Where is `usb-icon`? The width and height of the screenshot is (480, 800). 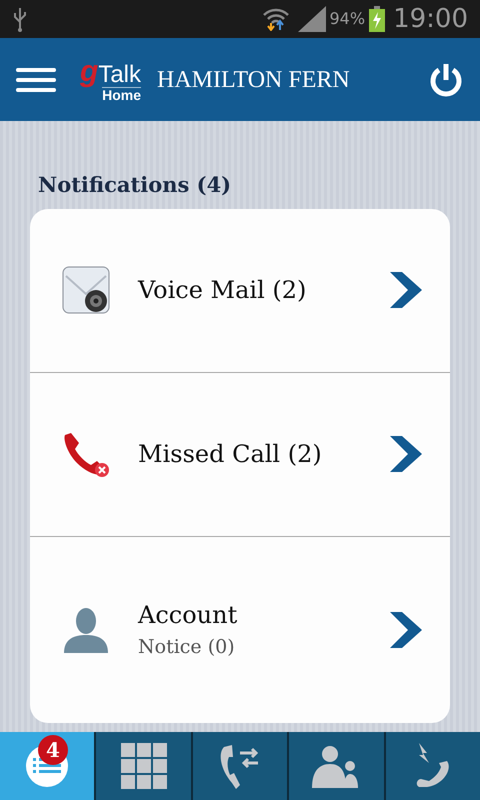 usb-icon is located at coordinates (20, 19).